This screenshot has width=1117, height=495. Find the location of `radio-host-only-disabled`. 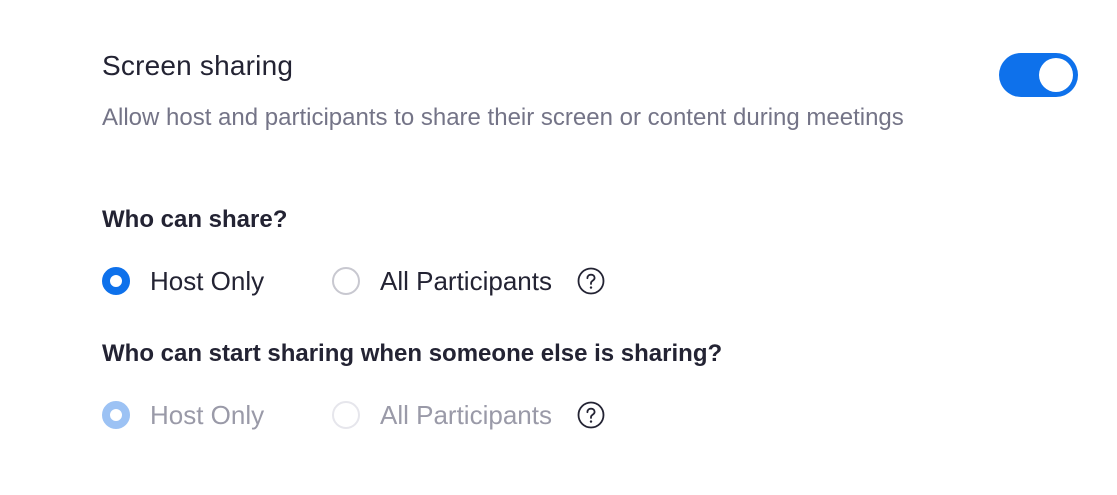

radio-host-only-disabled is located at coordinates (116, 415).